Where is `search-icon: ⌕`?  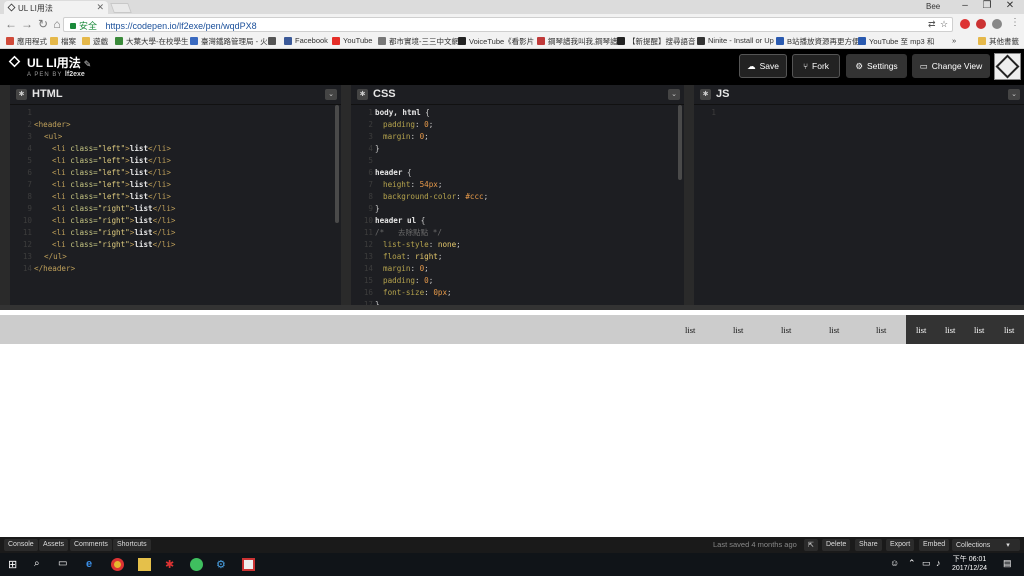
search-icon: ⌕ is located at coordinates (40, 564).